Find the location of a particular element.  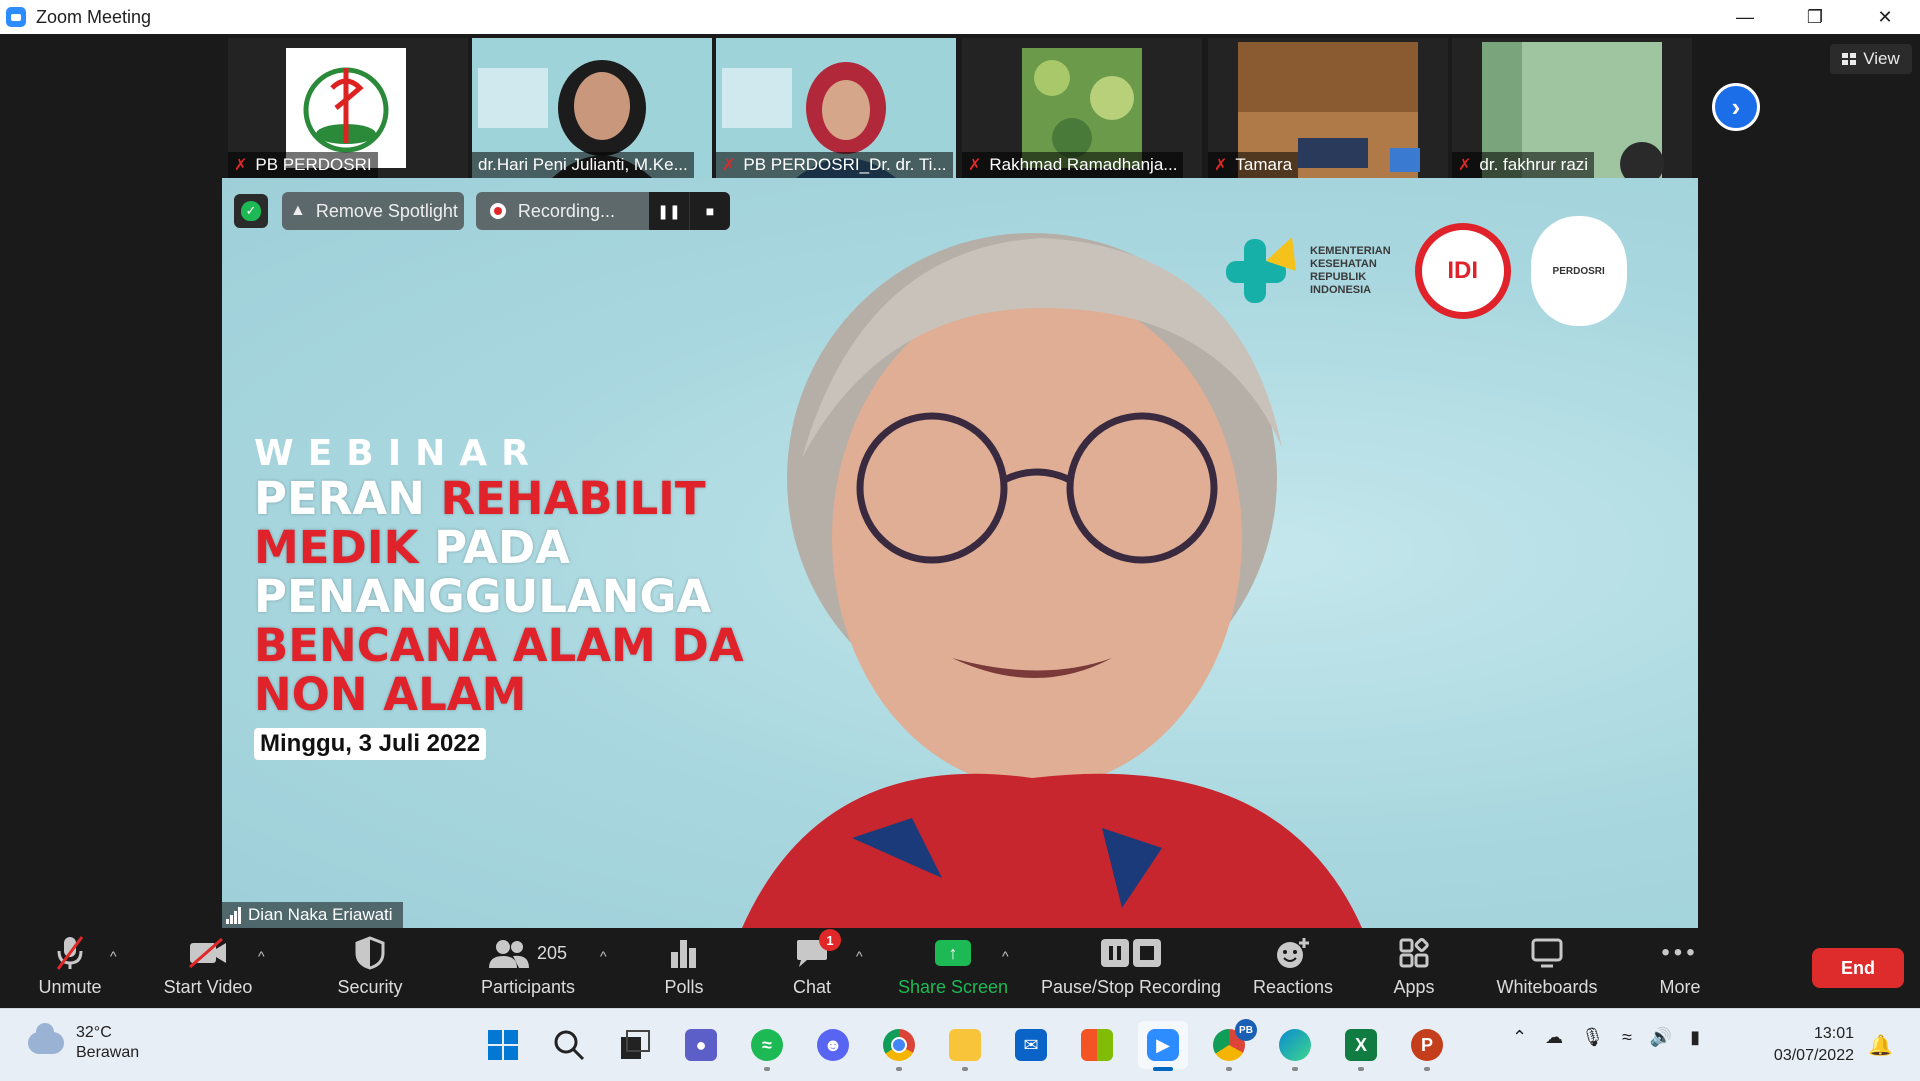

powerpoint-app: P is located at coordinates (1427, 1046).